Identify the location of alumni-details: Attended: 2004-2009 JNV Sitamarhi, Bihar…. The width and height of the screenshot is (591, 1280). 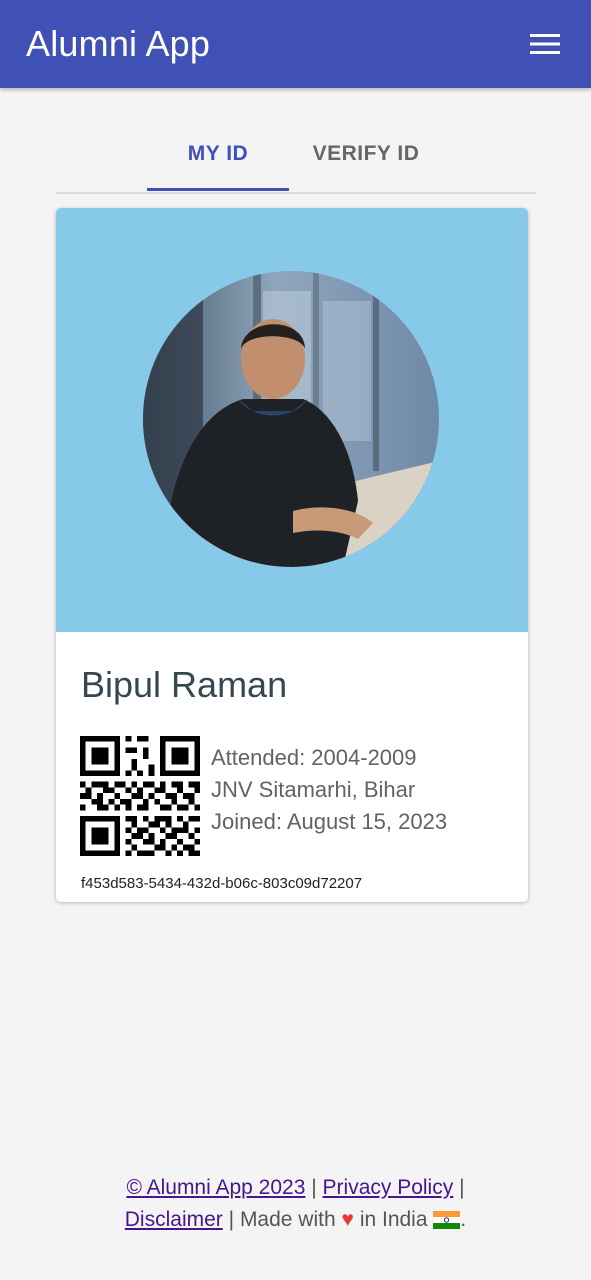
(329, 790).